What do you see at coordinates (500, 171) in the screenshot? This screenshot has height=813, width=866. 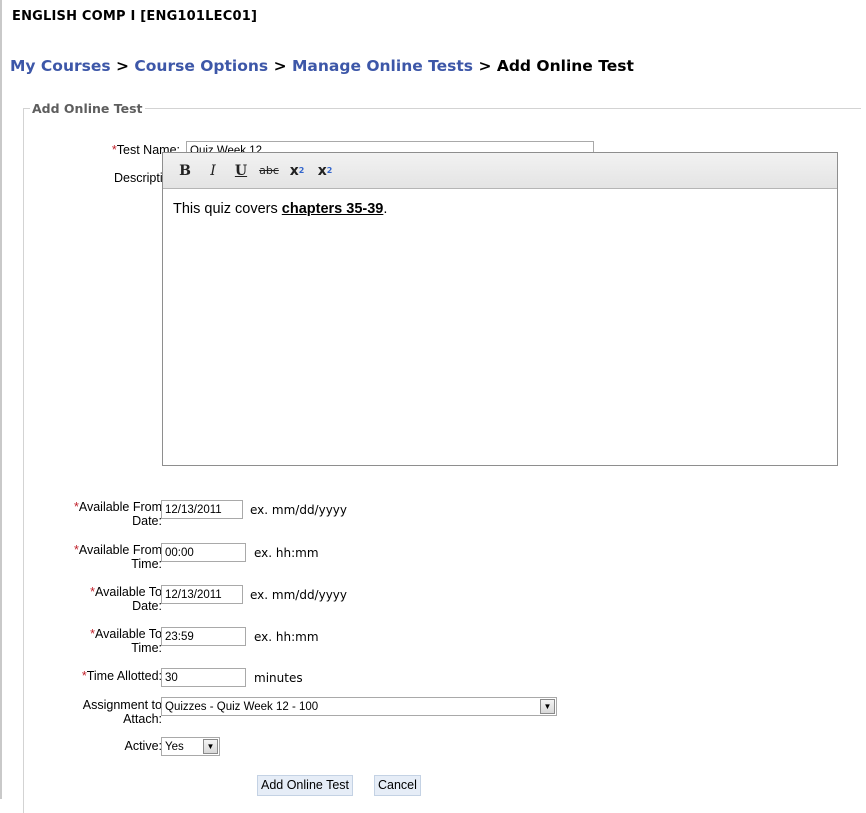 I see `editor-toolbar: B I U abc x2 x2` at bounding box center [500, 171].